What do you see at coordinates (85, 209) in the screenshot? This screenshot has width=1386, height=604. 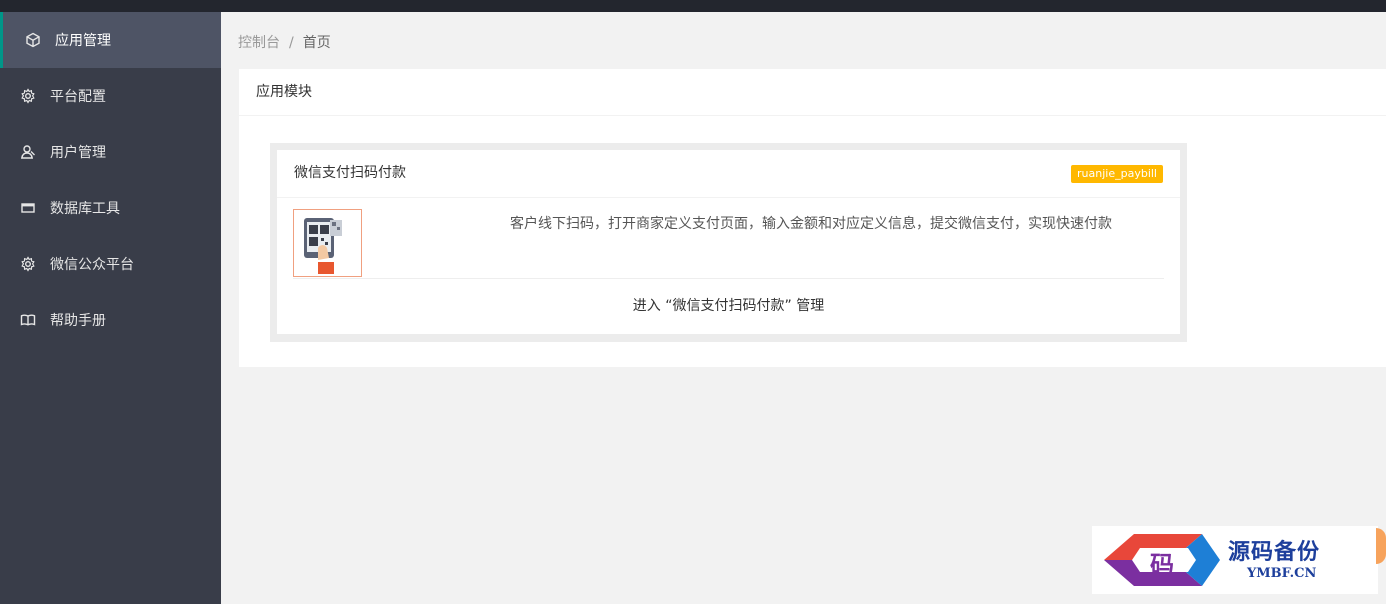 I see `sidebar-item-label: 数据库工具` at bounding box center [85, 209].